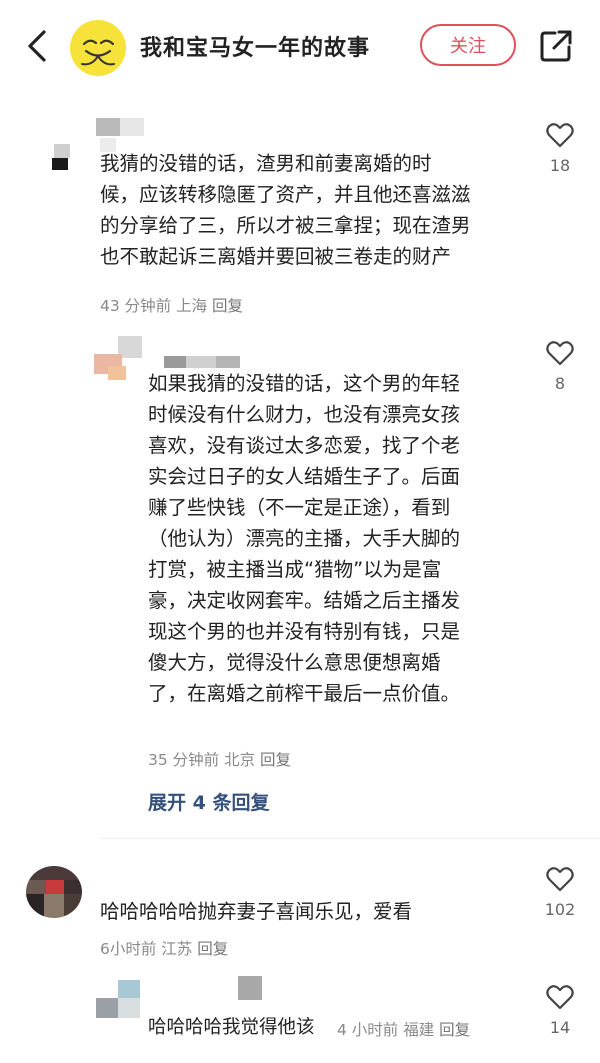  Describe the element at coordinates (404, 1030) in the screenshot. I see `comment-meta: 4 小时前 福建 回复` at that location.